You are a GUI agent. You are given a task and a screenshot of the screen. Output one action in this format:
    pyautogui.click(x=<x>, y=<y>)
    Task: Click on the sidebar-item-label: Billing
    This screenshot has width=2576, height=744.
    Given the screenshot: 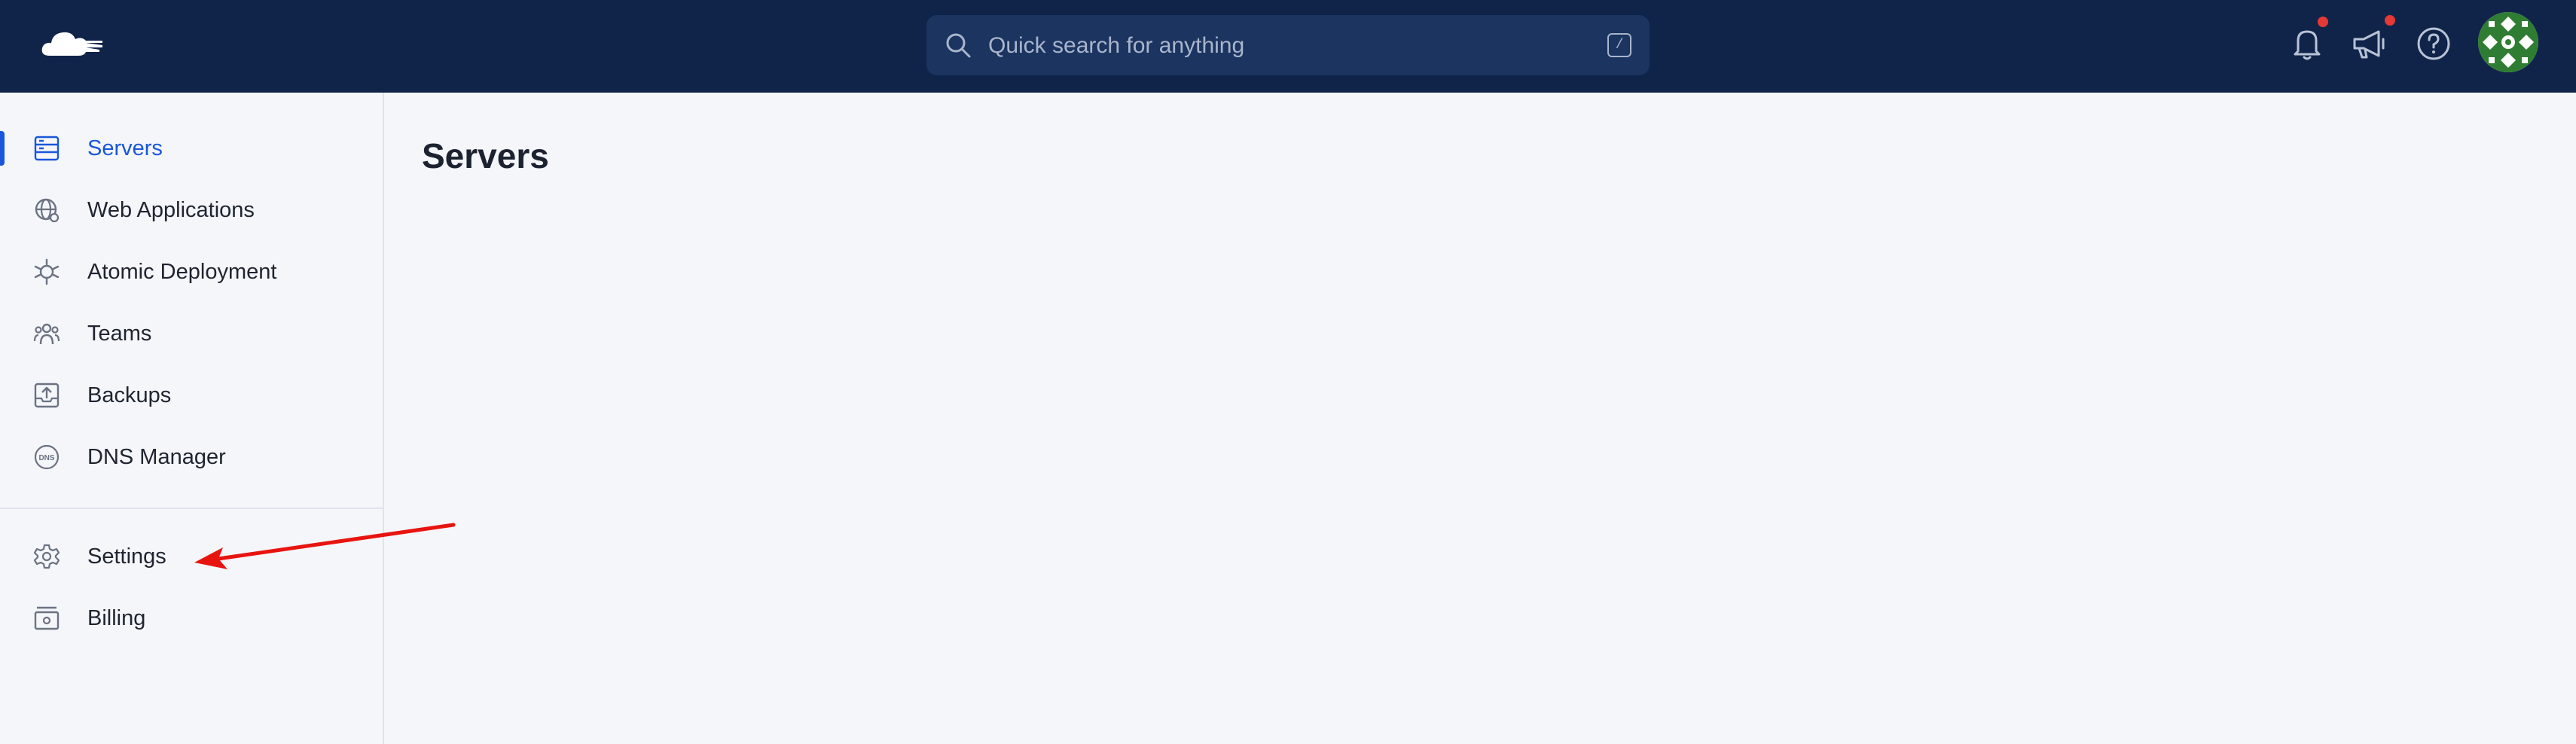 What is the action you would take?
    pyautogui.click(x=117, y=618)
    